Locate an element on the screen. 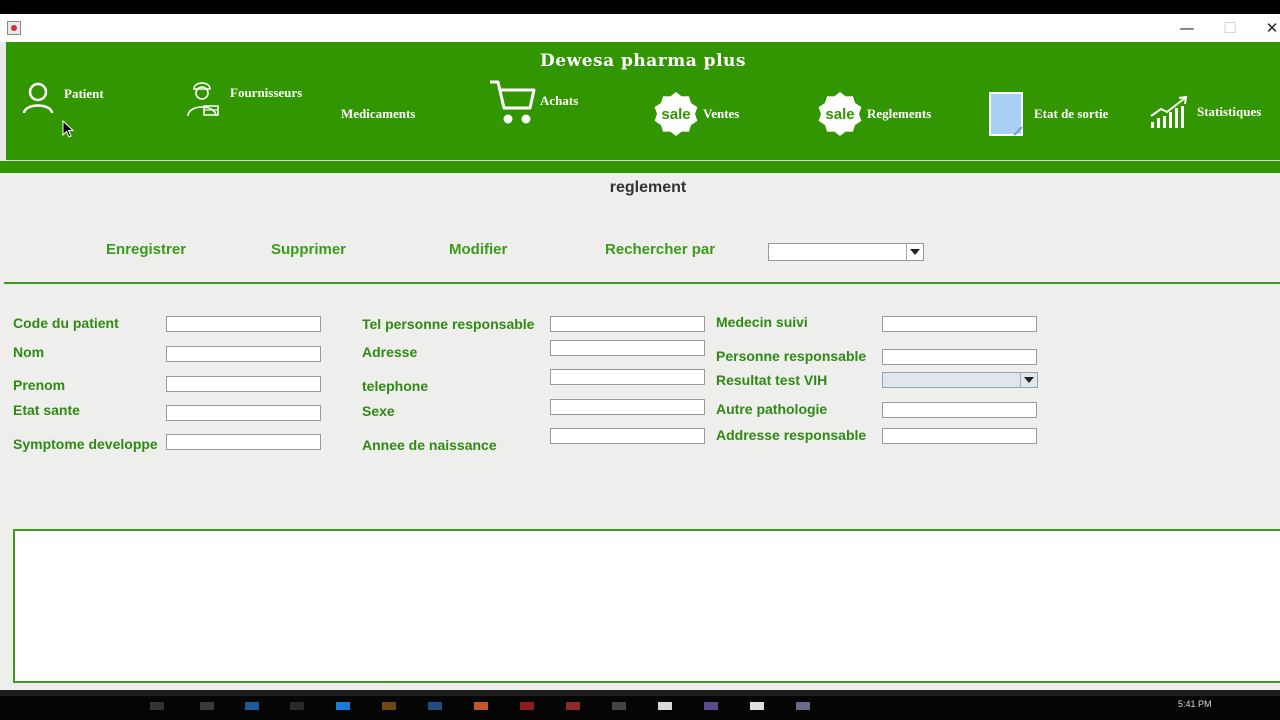  search-by-select is located at coordinates (846, 252).